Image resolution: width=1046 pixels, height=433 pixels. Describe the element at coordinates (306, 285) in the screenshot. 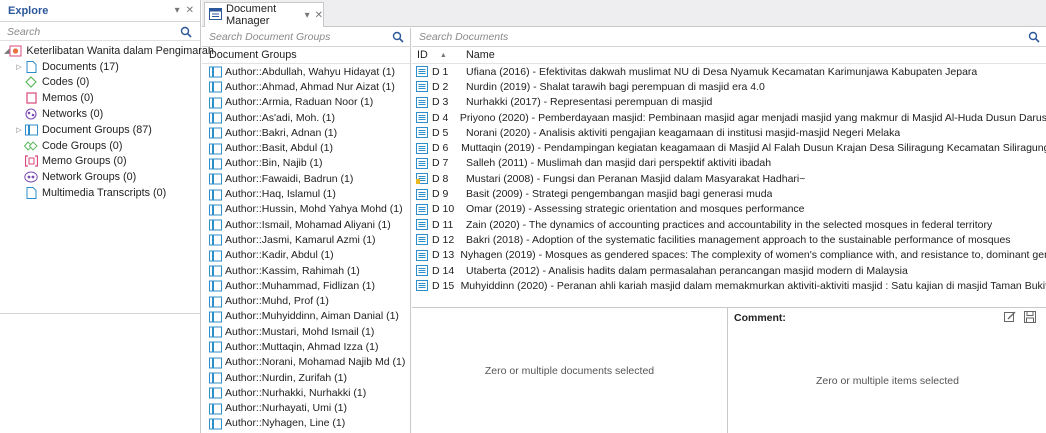

I see `document-group-row: Author::Muhammad, Fidlizan (1)` at that location.